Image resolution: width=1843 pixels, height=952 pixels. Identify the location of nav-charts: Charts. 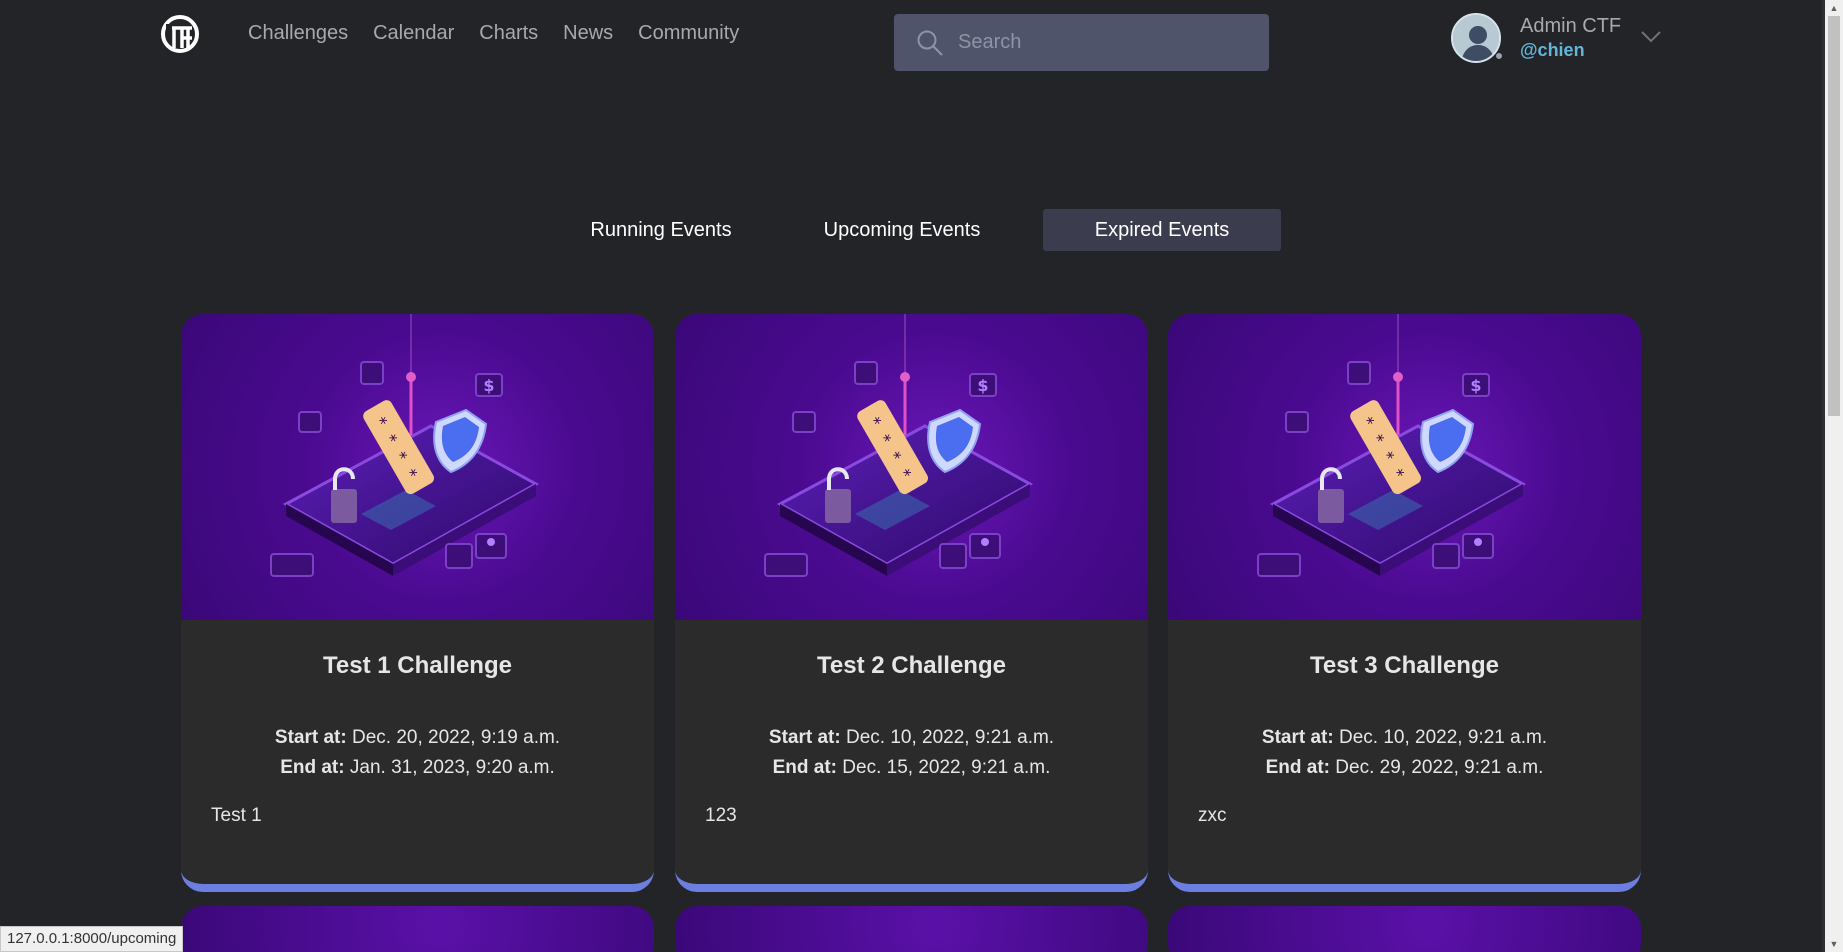
(508, 33).